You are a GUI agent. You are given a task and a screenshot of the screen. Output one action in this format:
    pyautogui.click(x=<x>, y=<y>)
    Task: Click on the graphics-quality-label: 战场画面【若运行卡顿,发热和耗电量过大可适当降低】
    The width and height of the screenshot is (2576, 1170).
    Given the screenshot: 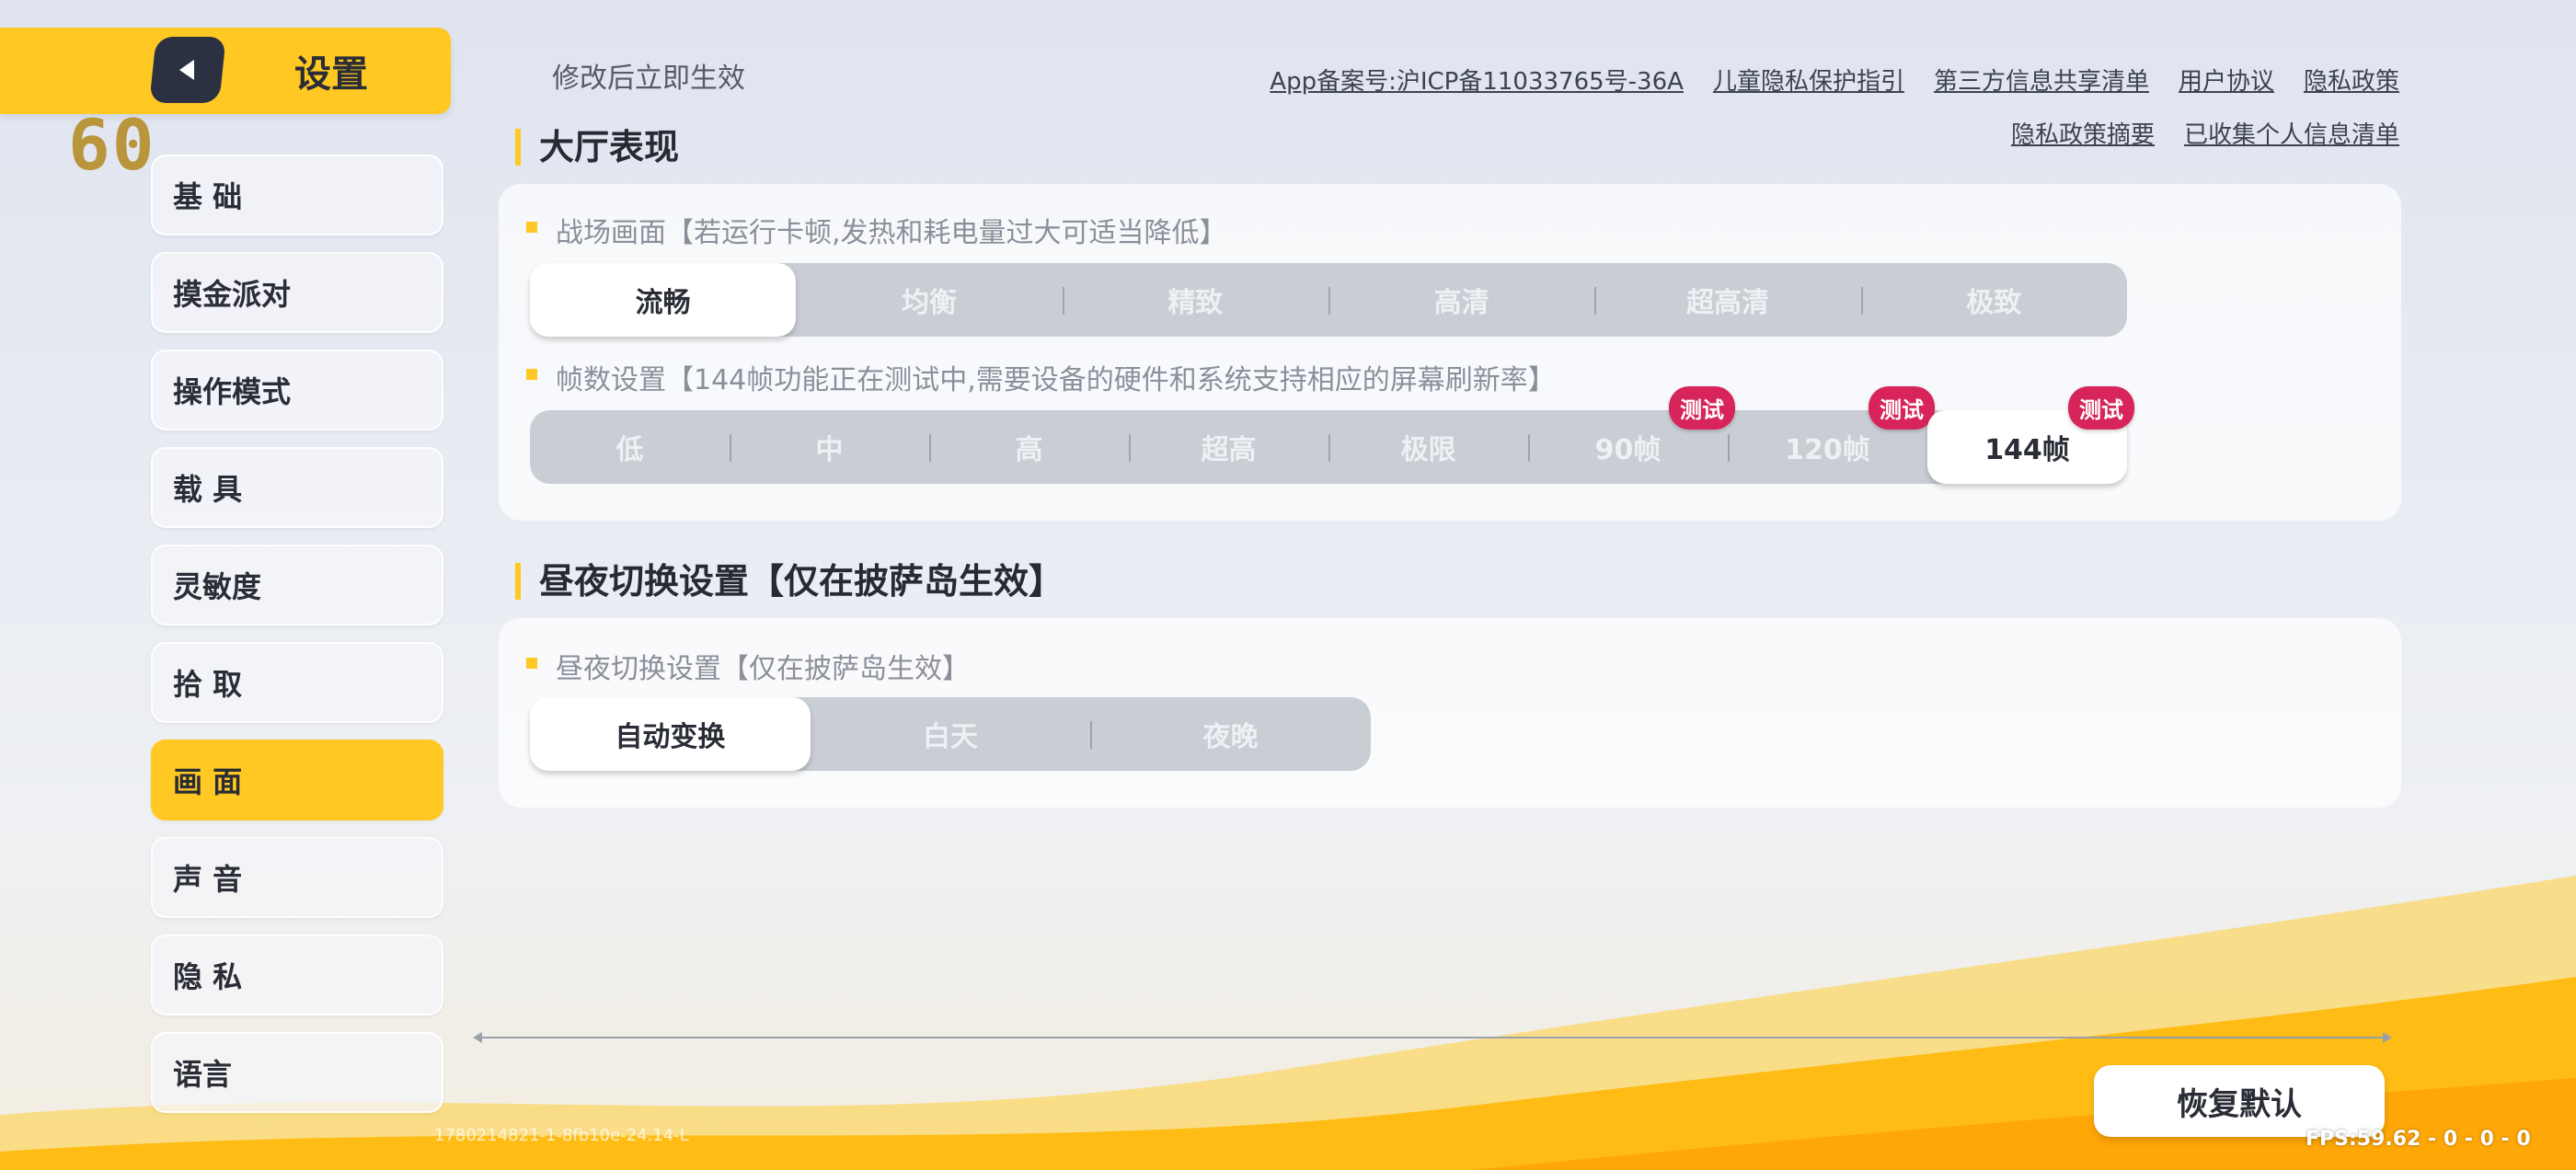 What is the action you would take?
    pyautogui.click(x=876, y=230)
    